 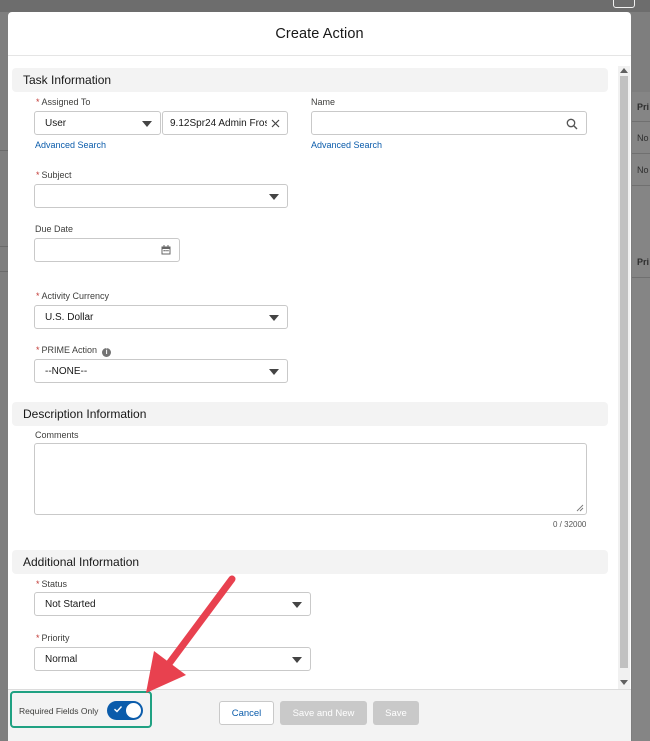 What do you see at coordinates (310, 479) in the screenshot?
I see `comments-textarea` at bounding box center [310, 479].